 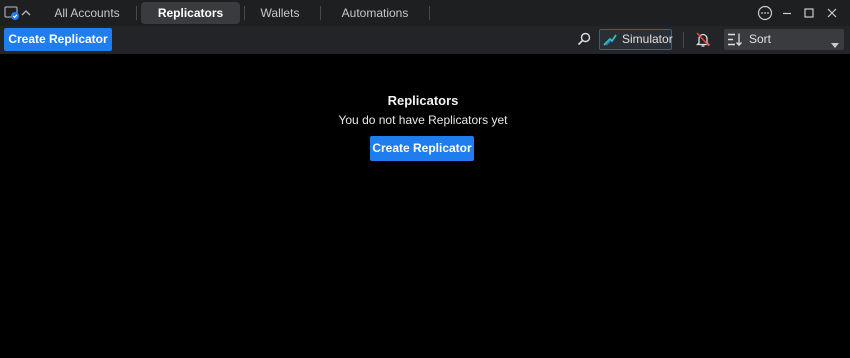 What do you see at coordinates (787, 13) in the screenshot?
I see `minimize-icon` at bounding box center [787, 13].